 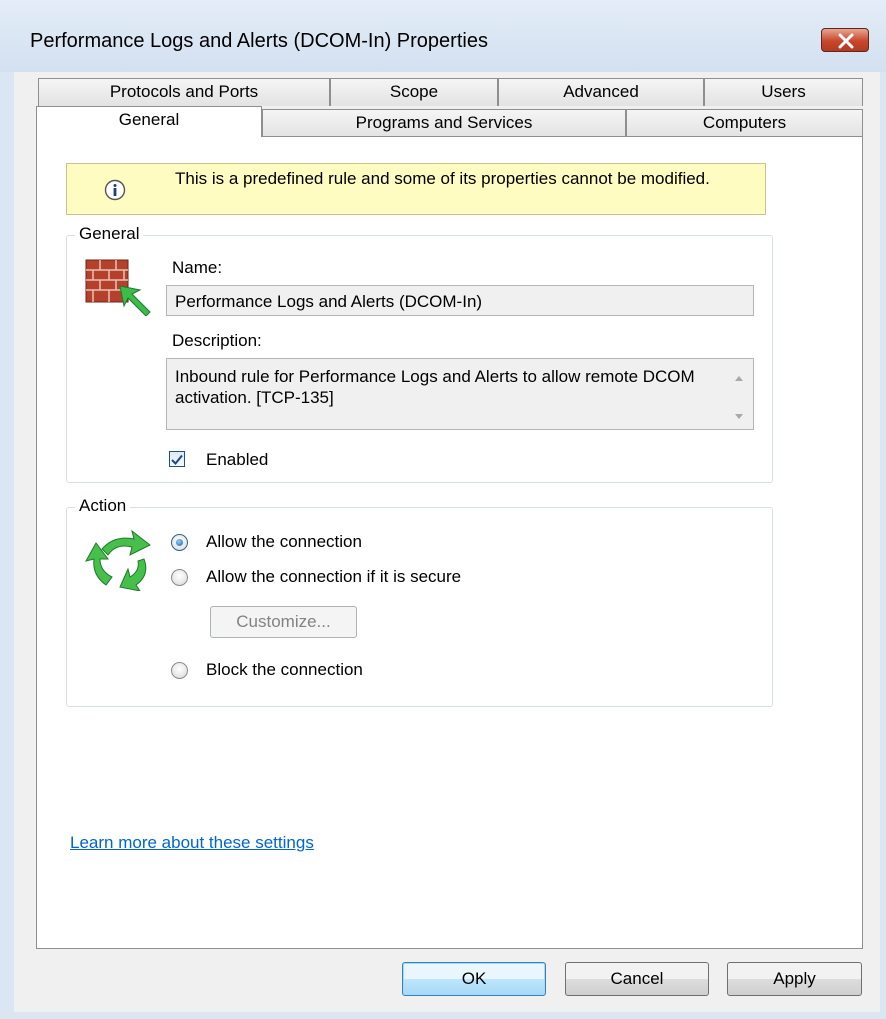 I want to click on firewall-icon, so click(x=118, y=287).